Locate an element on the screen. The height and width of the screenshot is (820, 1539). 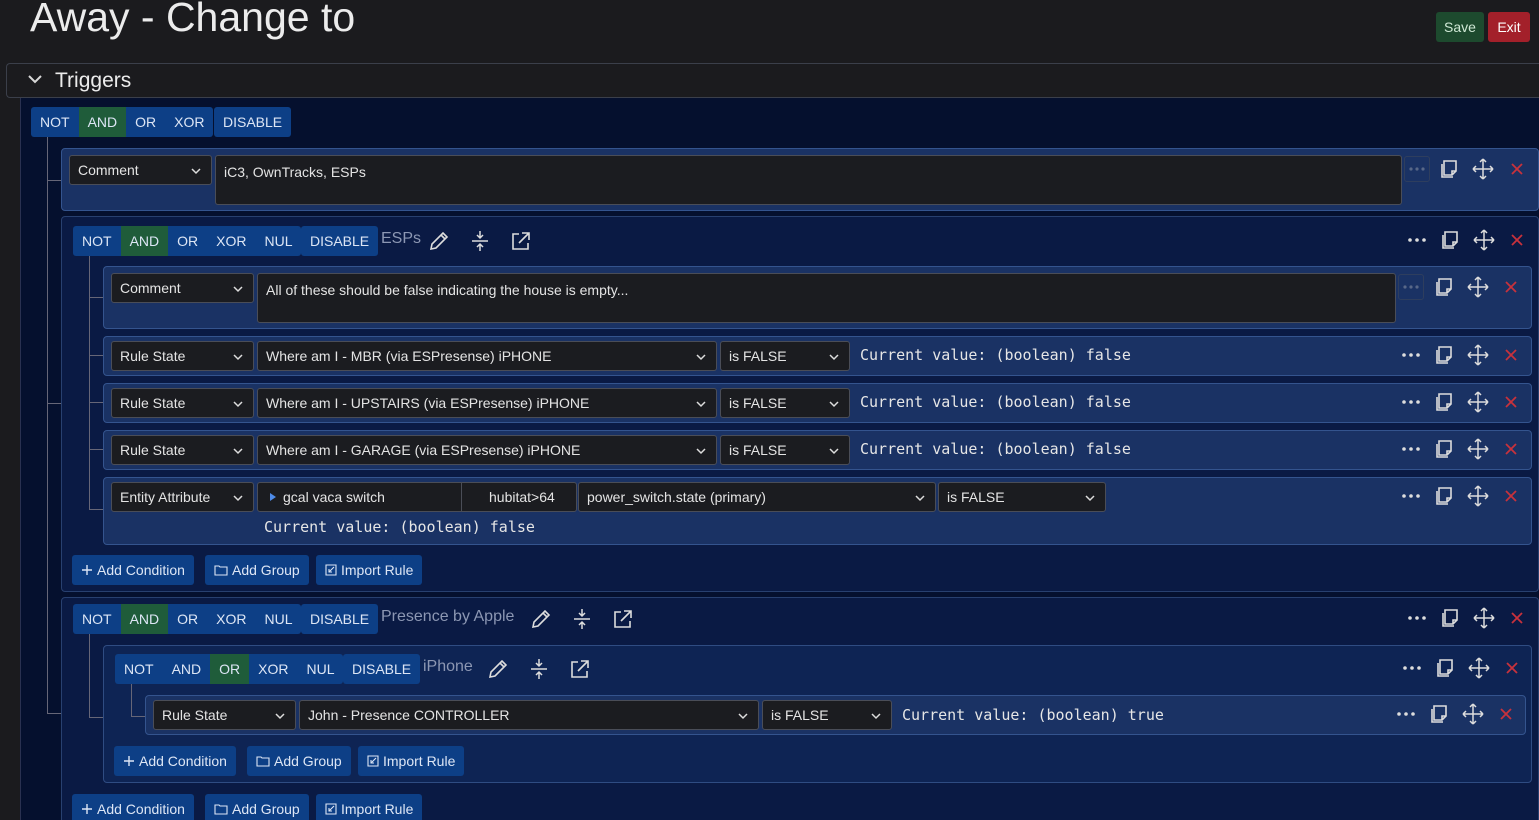
chevron-down-icon is located at coordinates (35, 79).